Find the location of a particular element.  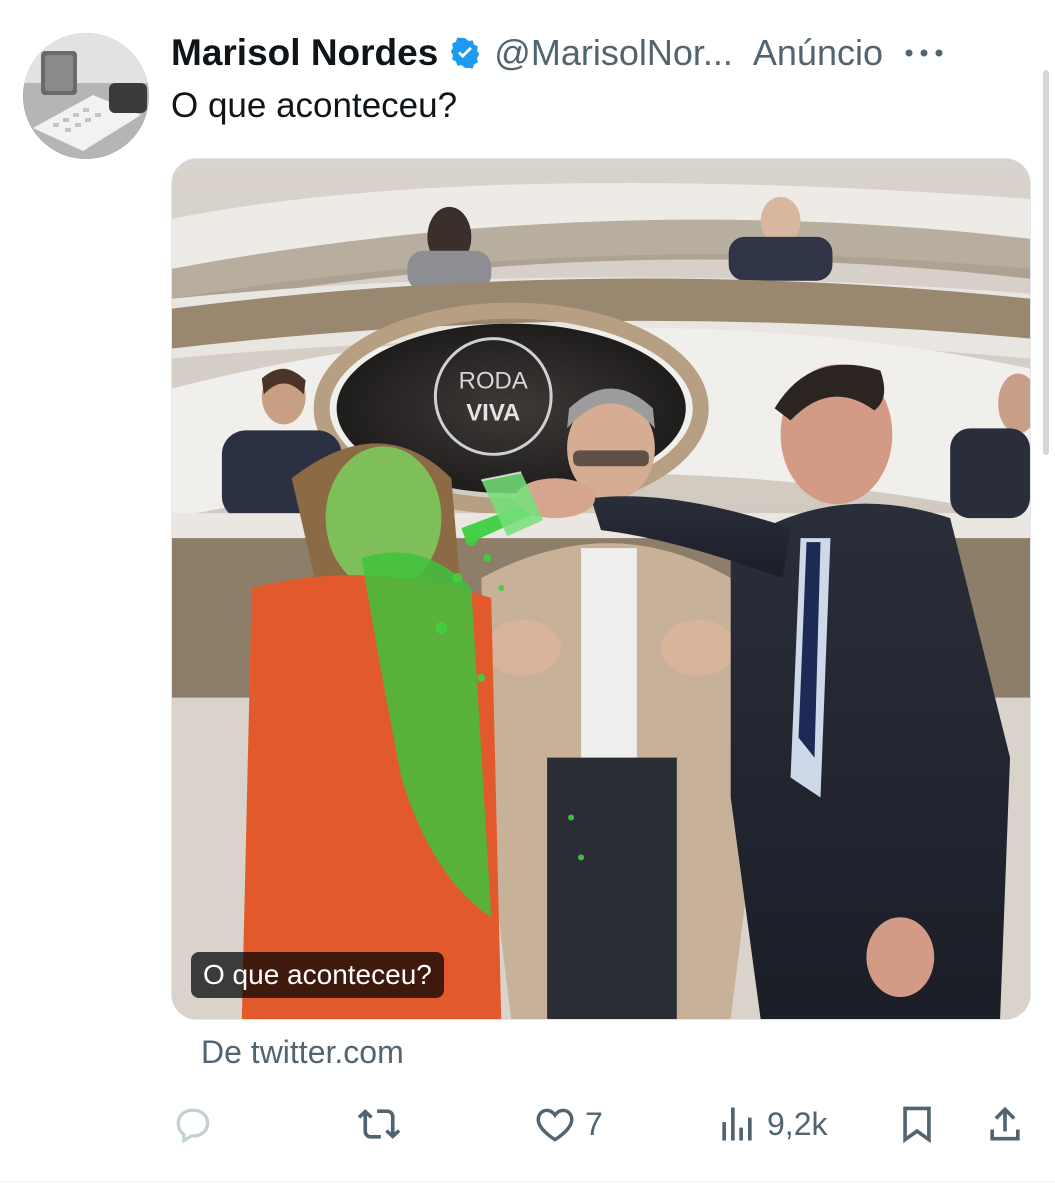

views-count: 9,2k is located at coordinates (797, 1123).